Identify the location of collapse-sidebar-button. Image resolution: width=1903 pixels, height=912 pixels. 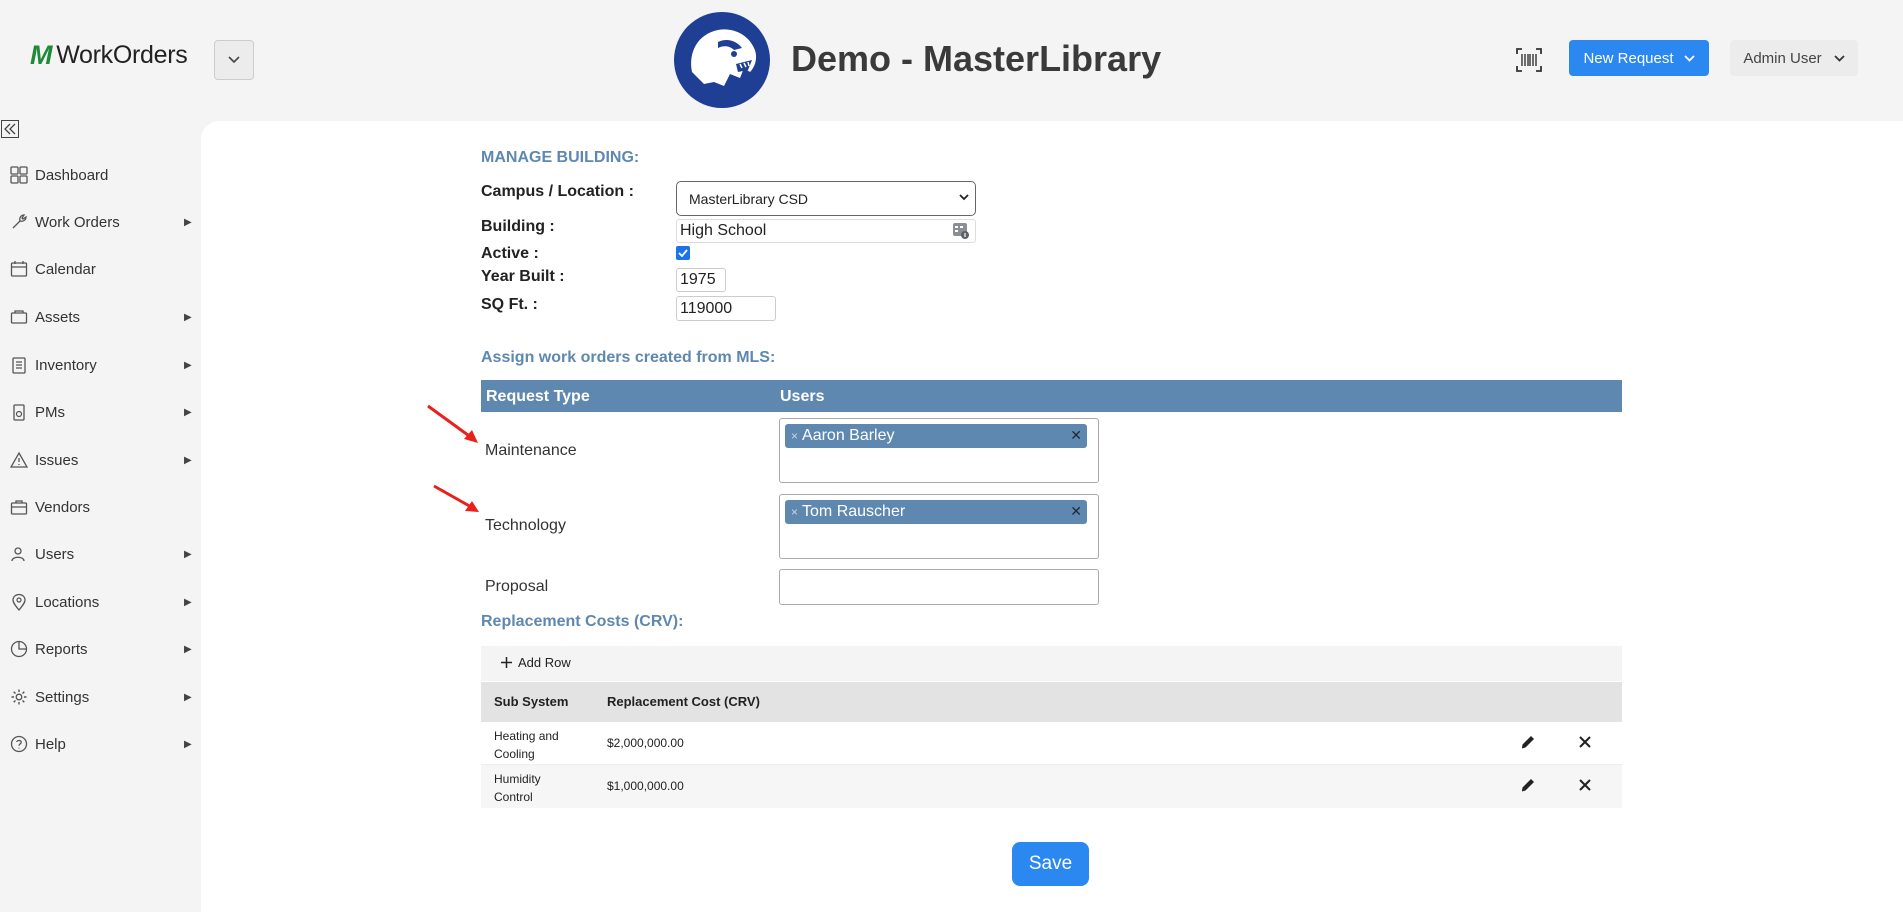
(10, 129).